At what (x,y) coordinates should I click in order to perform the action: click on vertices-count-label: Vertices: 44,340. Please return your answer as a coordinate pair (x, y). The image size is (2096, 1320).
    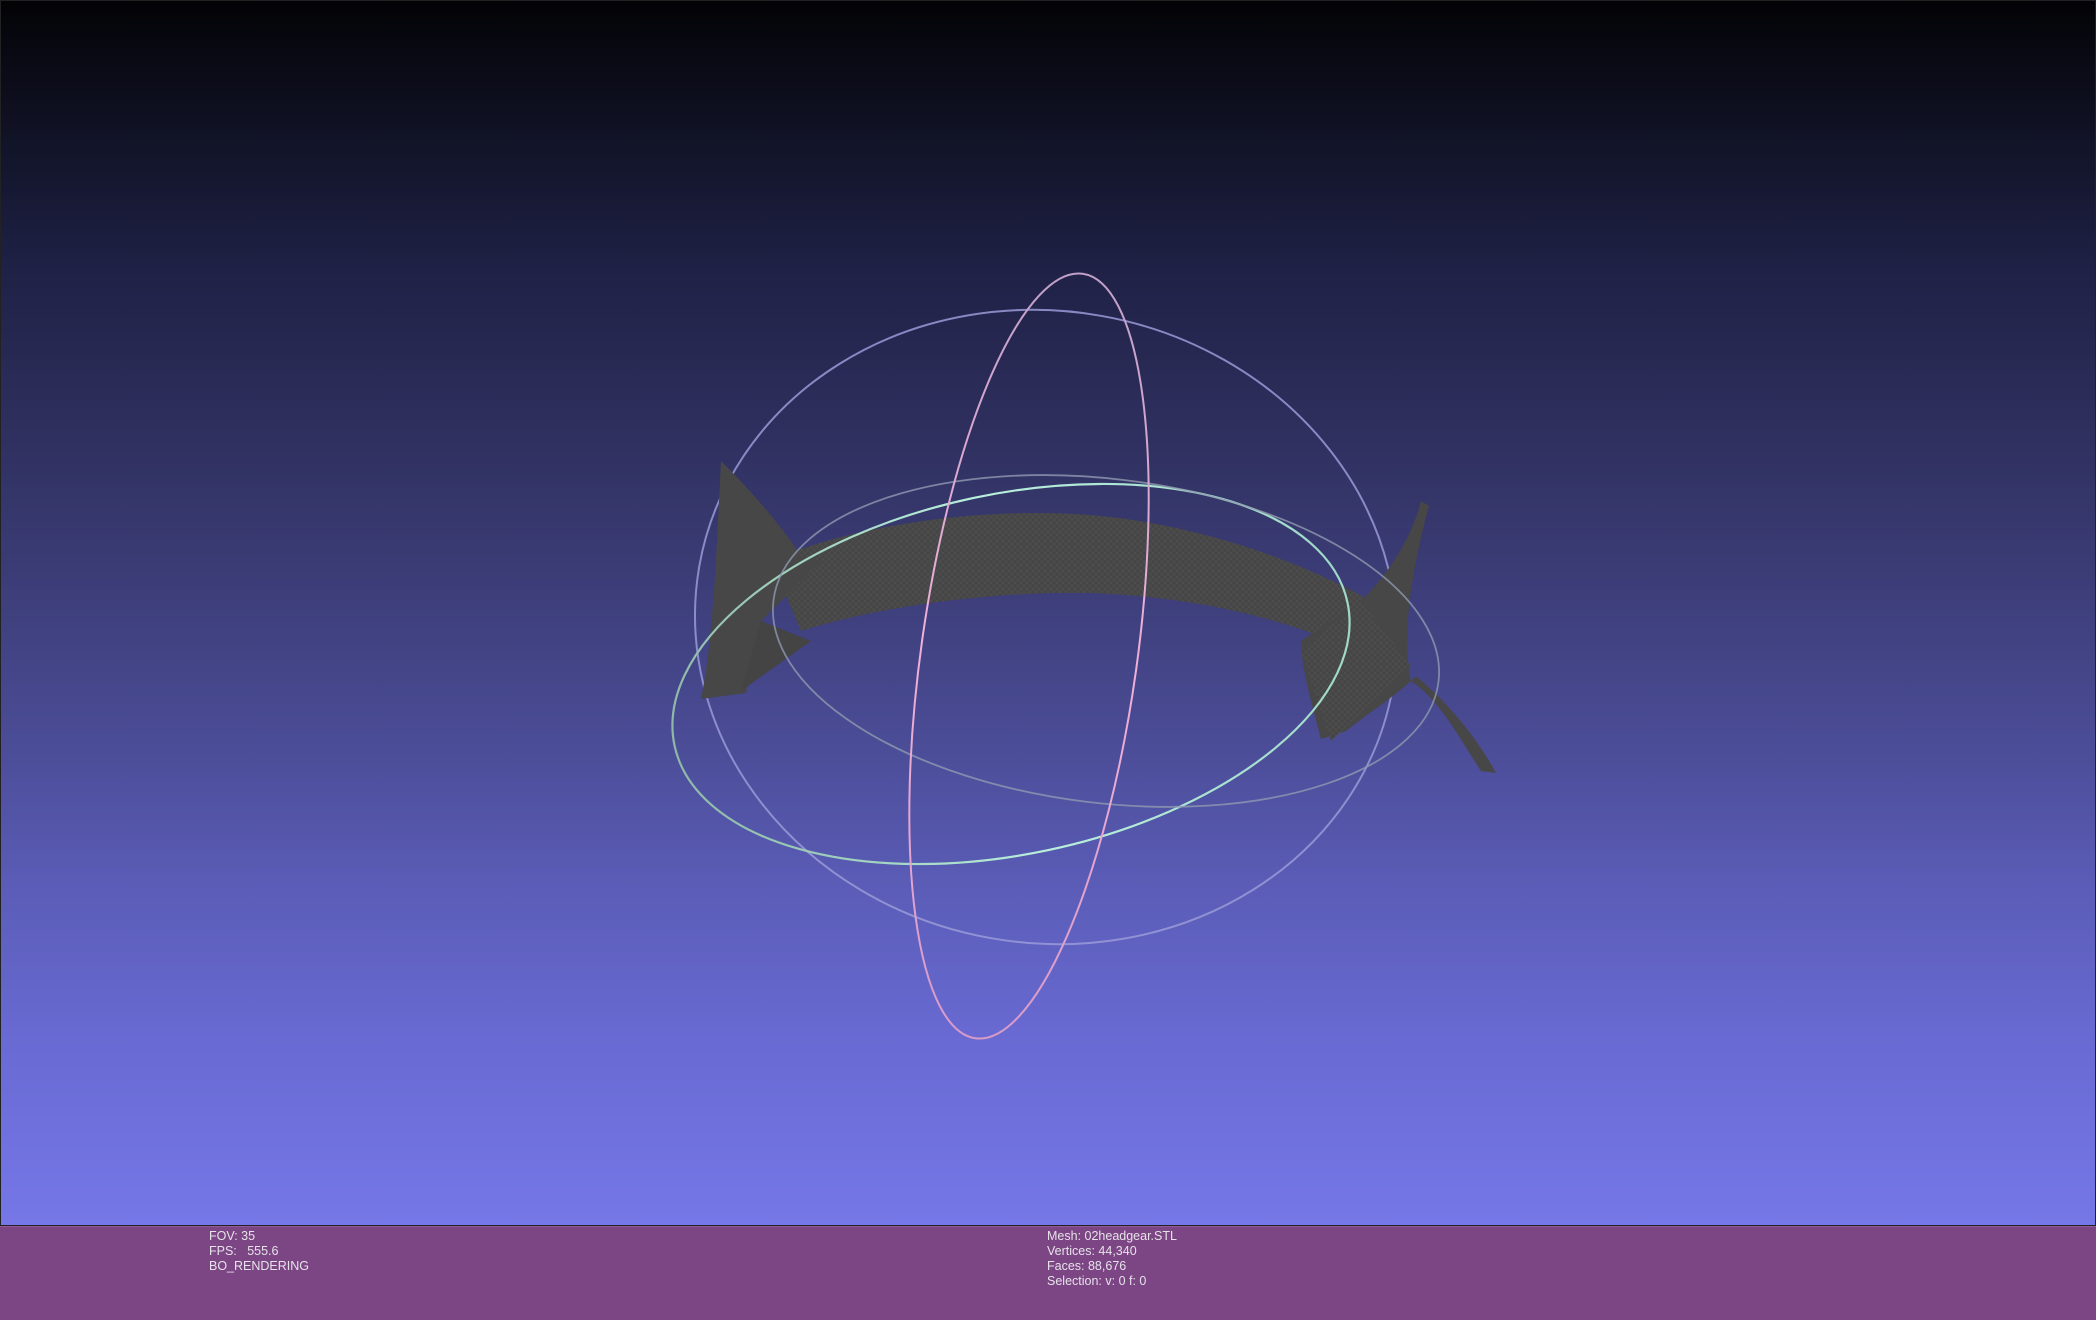
    Looking at the image, I should click on (1092, 1251).